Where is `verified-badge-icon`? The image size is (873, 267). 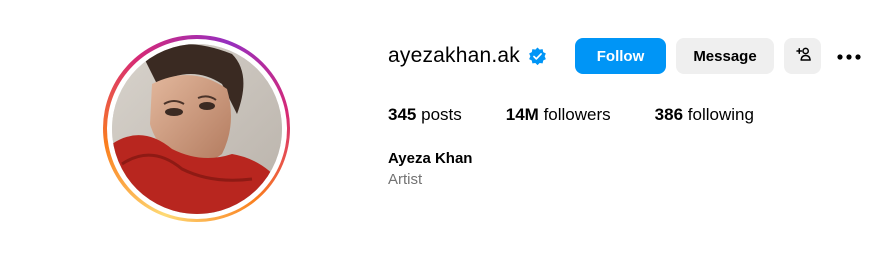 verified-badge-icon is located at coordinates (537, 56).